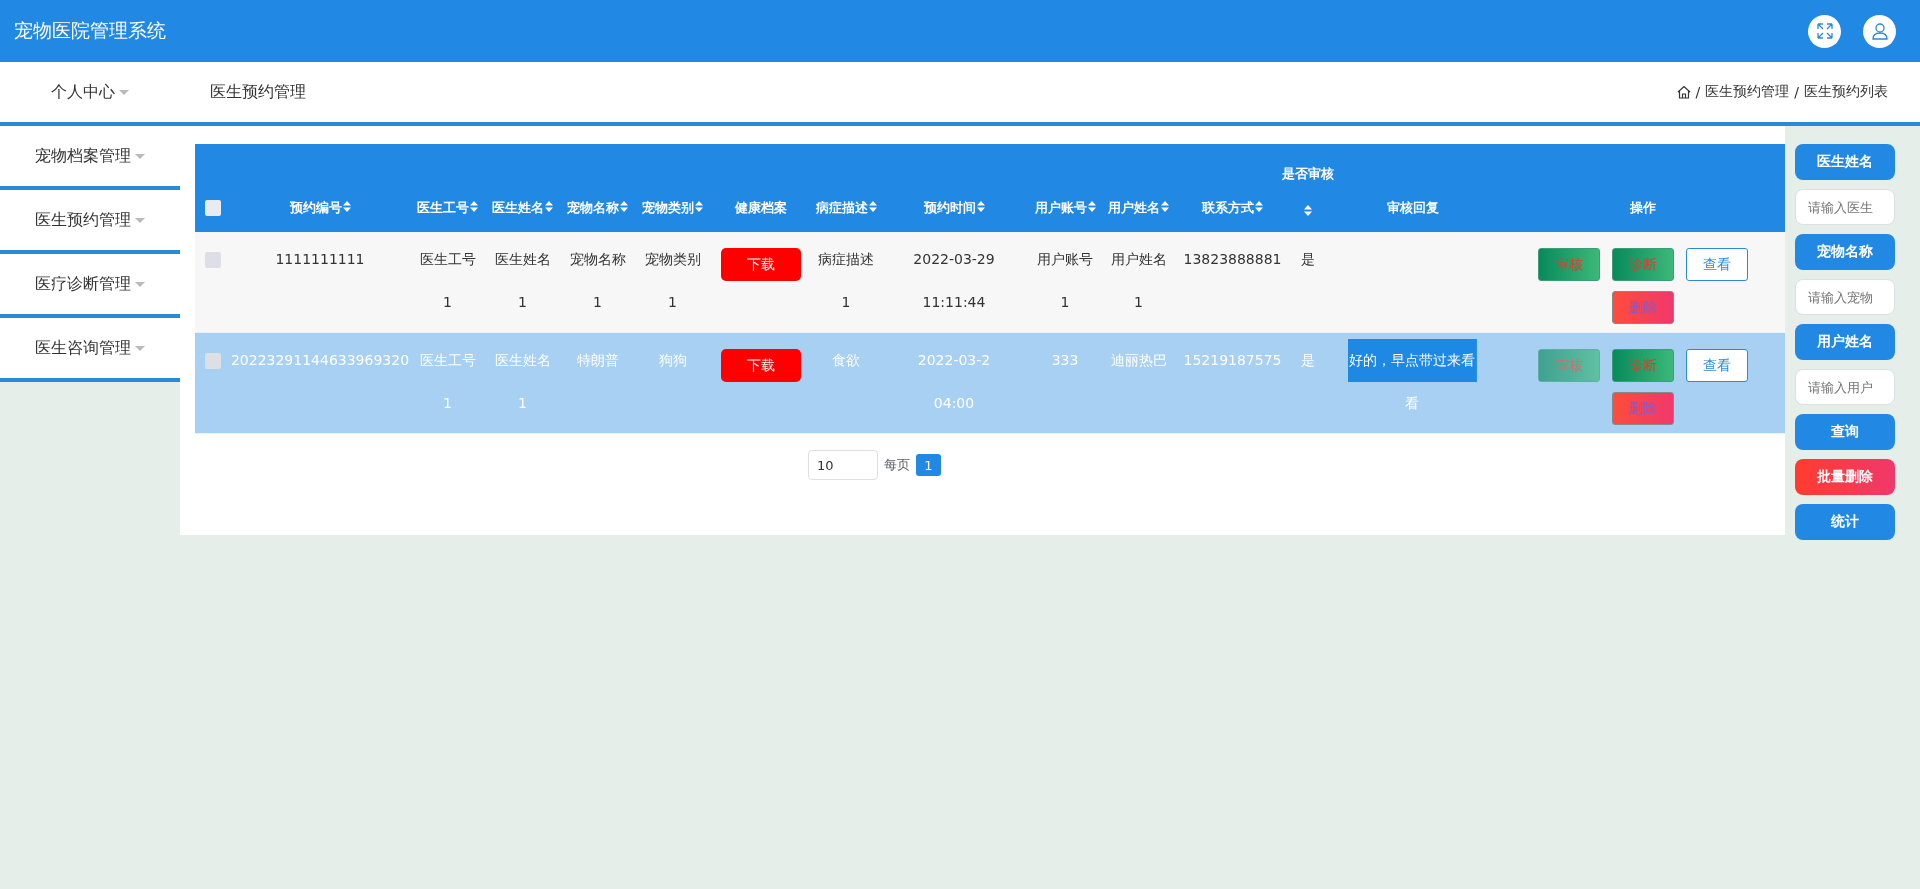  I want to click on column-header: 宠物类别, so click(672, 208).